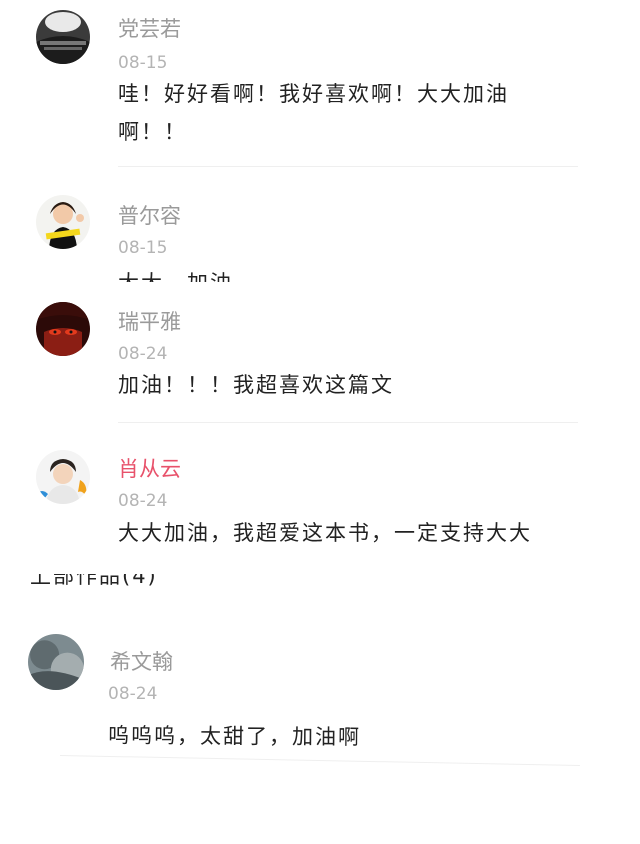 The image size is (640, 844). Describe the element at coordinates (149, 321) in the screenshot. I see `username: 瑞平雅` at that location.